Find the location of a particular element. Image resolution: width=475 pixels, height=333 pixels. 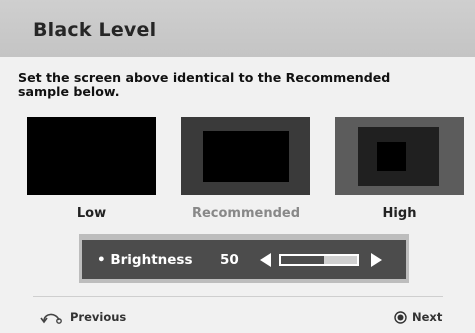

brightness-control-panel: • Brightness 50 is located at coordinates (244, 259).